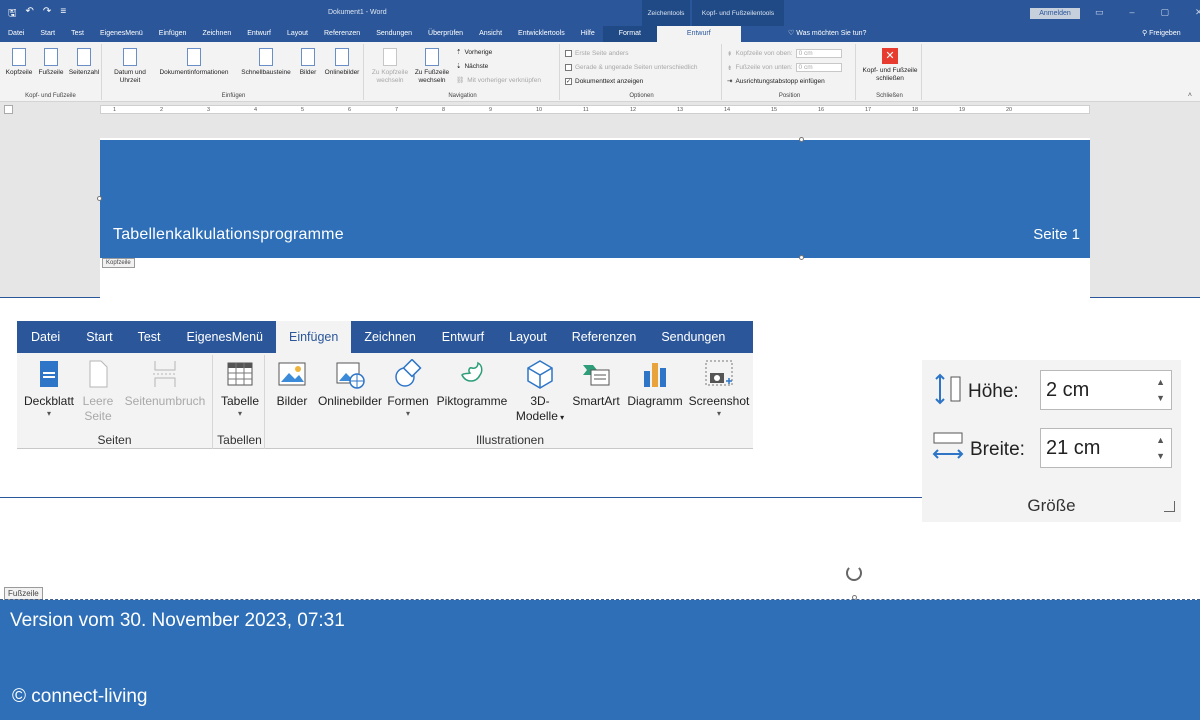 Image resolution: width=1200 pixels, height=720 pixels. I want to click on tab-selector, so click(8, 109).